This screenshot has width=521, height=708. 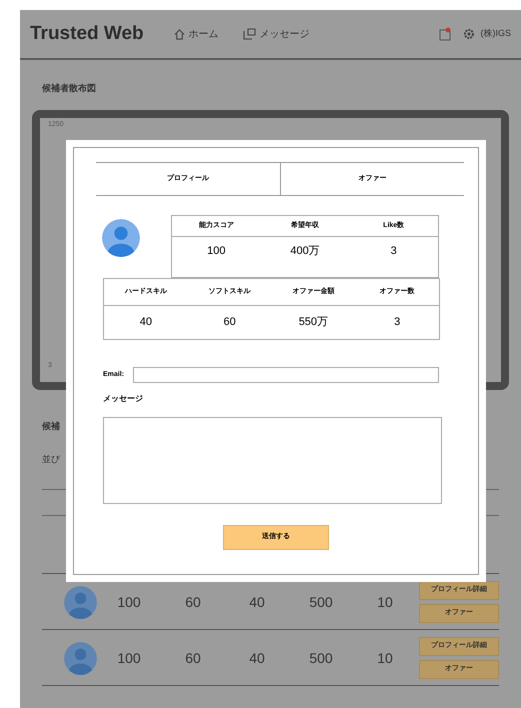 I want to click on sort-label: 並び, so click(x=52, y=459).